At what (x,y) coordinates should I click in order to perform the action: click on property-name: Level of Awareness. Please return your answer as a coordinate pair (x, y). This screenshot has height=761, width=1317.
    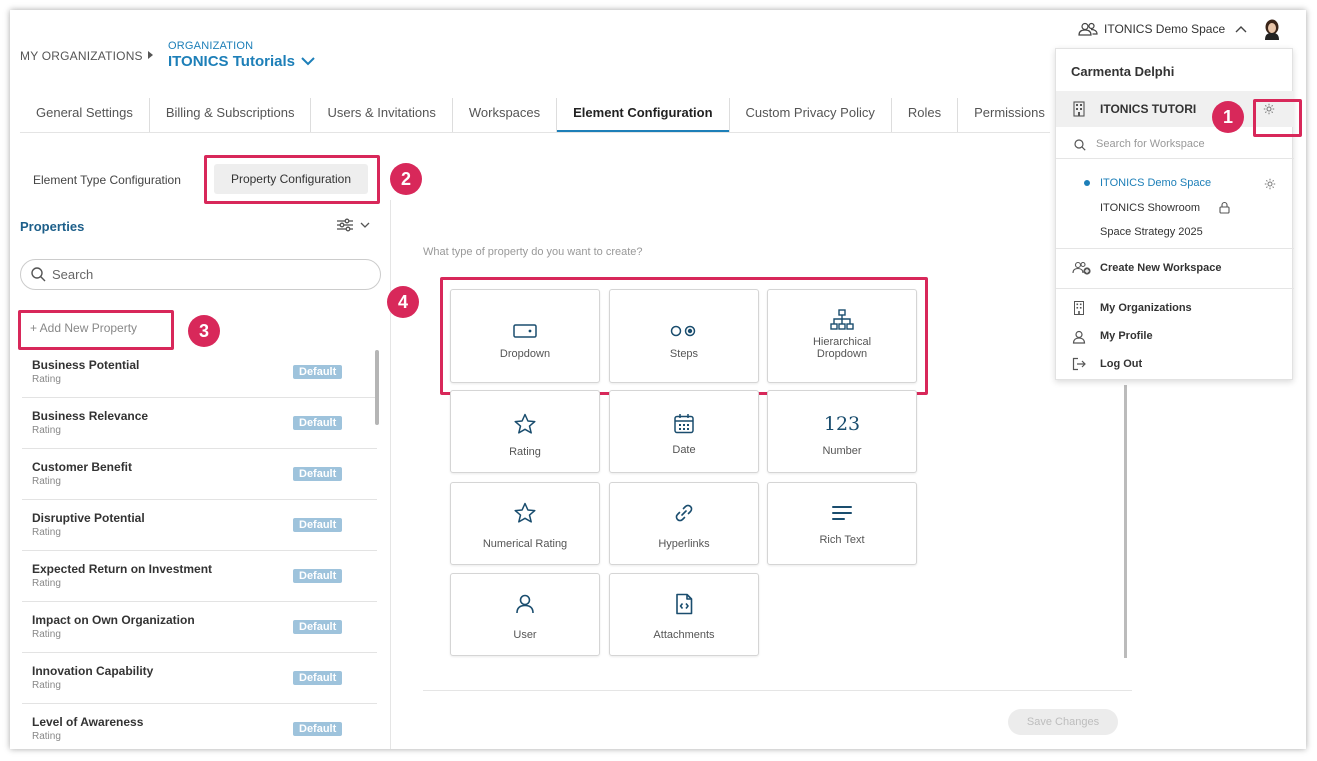
    Looking at the image, I should click on (88, 722).